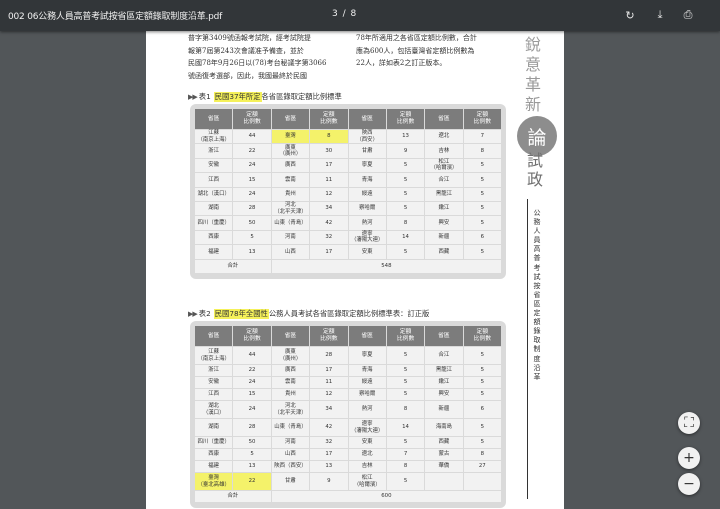  Describe the element at coordinates (290, 394) in the screenshot. I see `table-cell: 貴州` at that location.